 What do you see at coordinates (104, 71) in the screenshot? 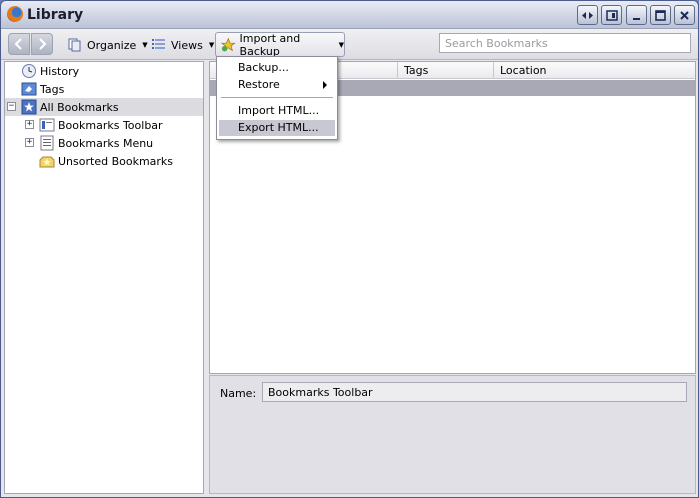
I see `tree-item-history: History` at bounding box center [104, 71].